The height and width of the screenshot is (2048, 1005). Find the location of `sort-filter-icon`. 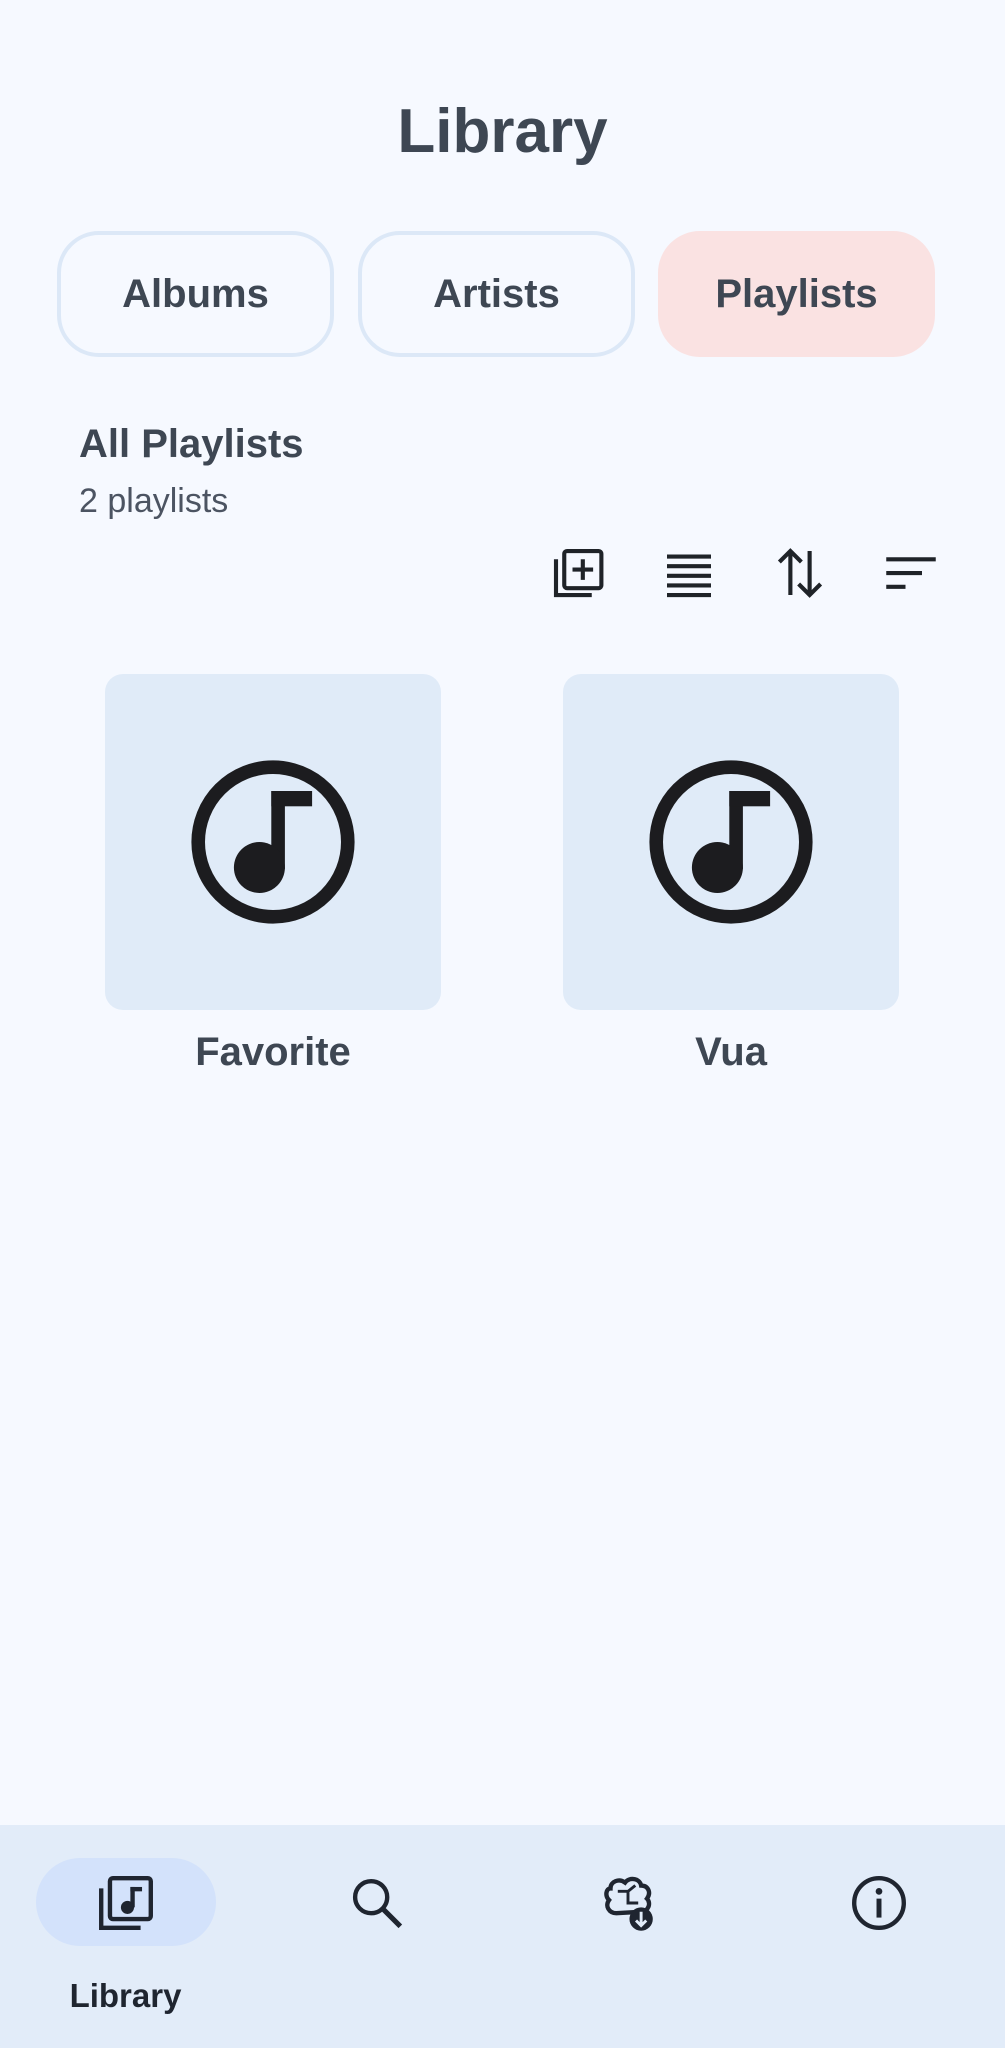

sort-filter-icon is located at coordinates (911, 573).